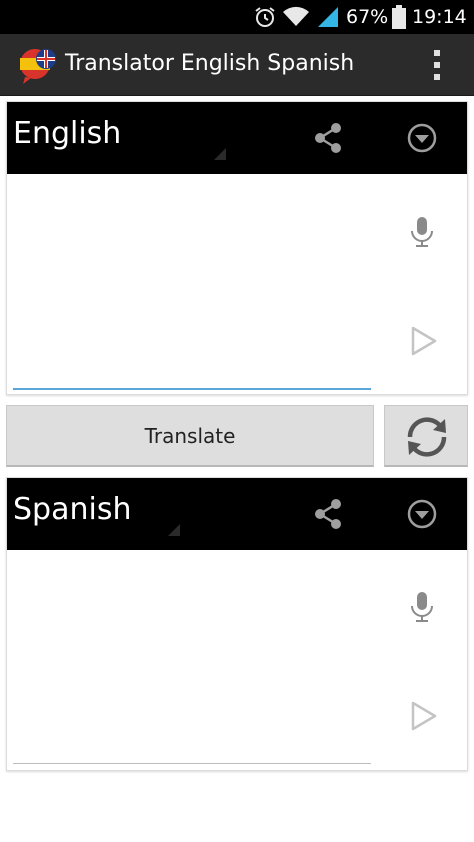 This screenshot has width=474, height=842. What do you see at coordinates (72, 509) in the screenshot?
I see `target-language-spinner: Spanish` at bounding box center [72, 509].